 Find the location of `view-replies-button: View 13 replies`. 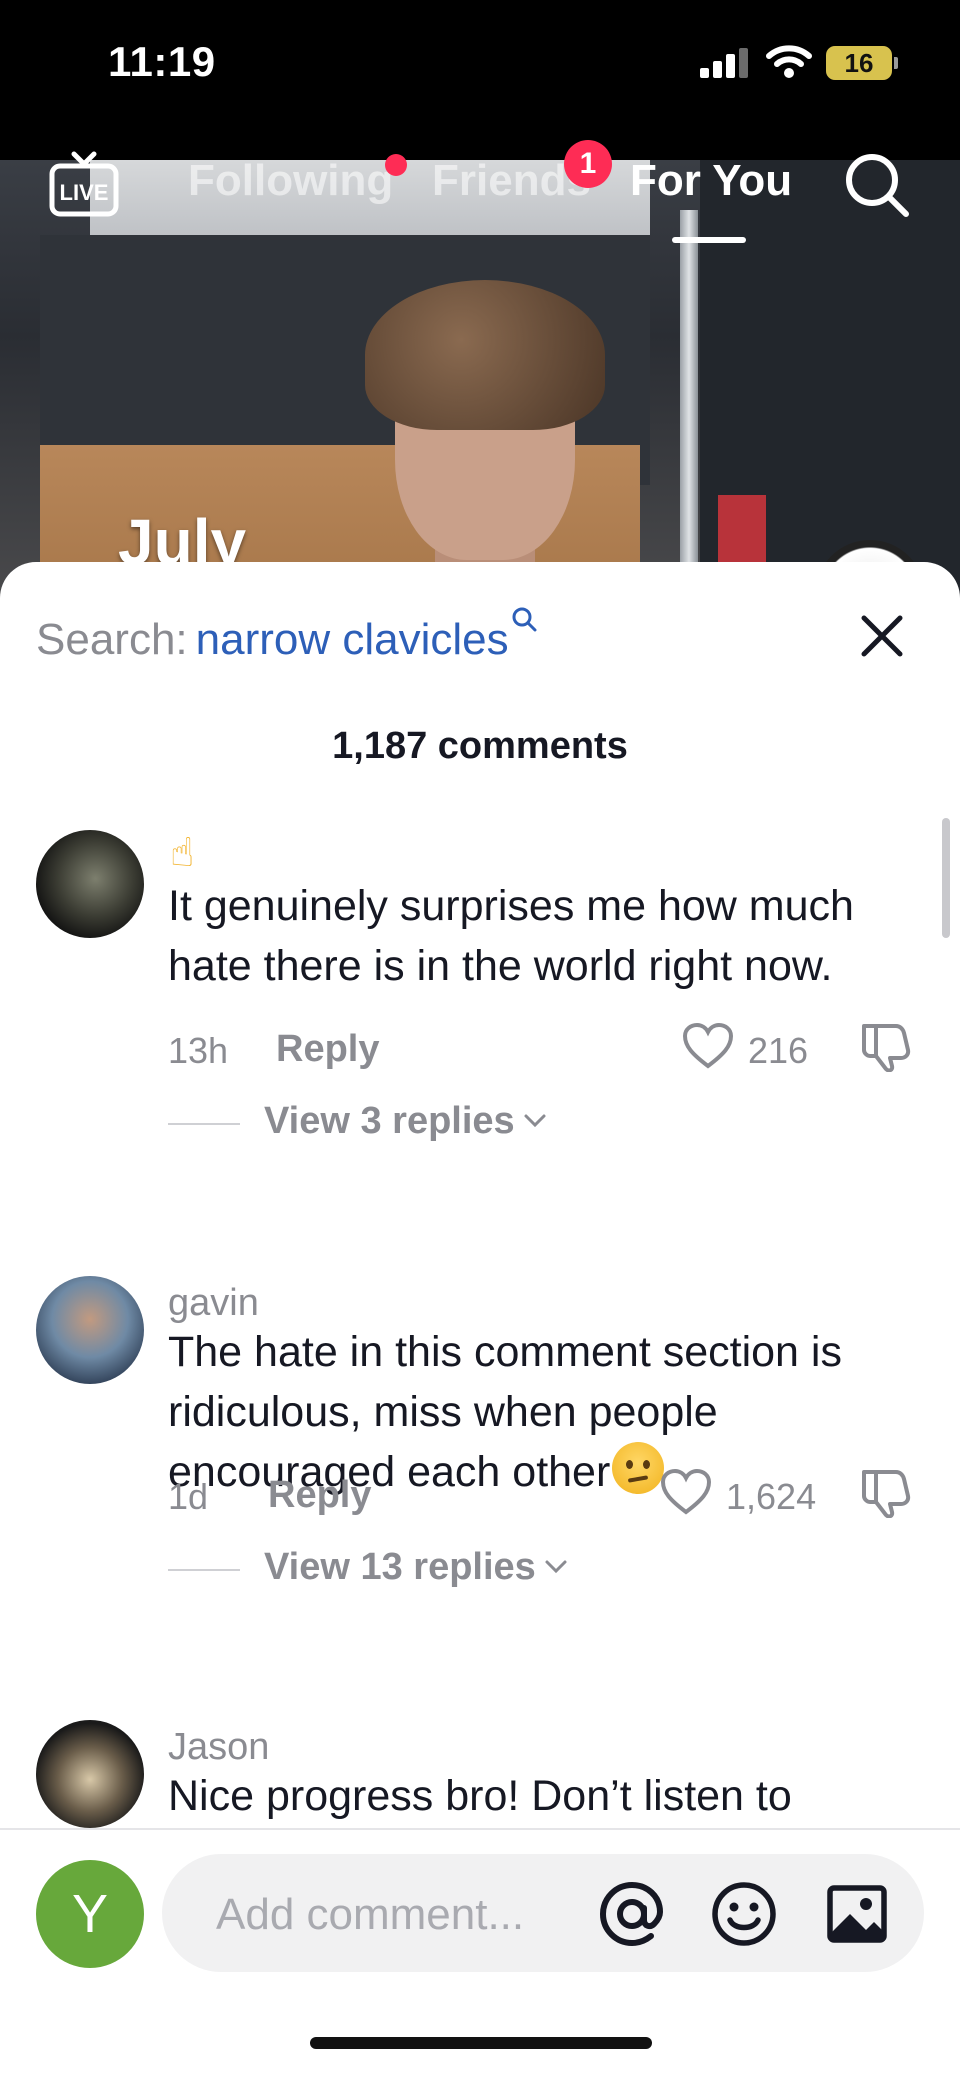

view-replies-button: View 13 replies is located at coordinates (416, 1567).